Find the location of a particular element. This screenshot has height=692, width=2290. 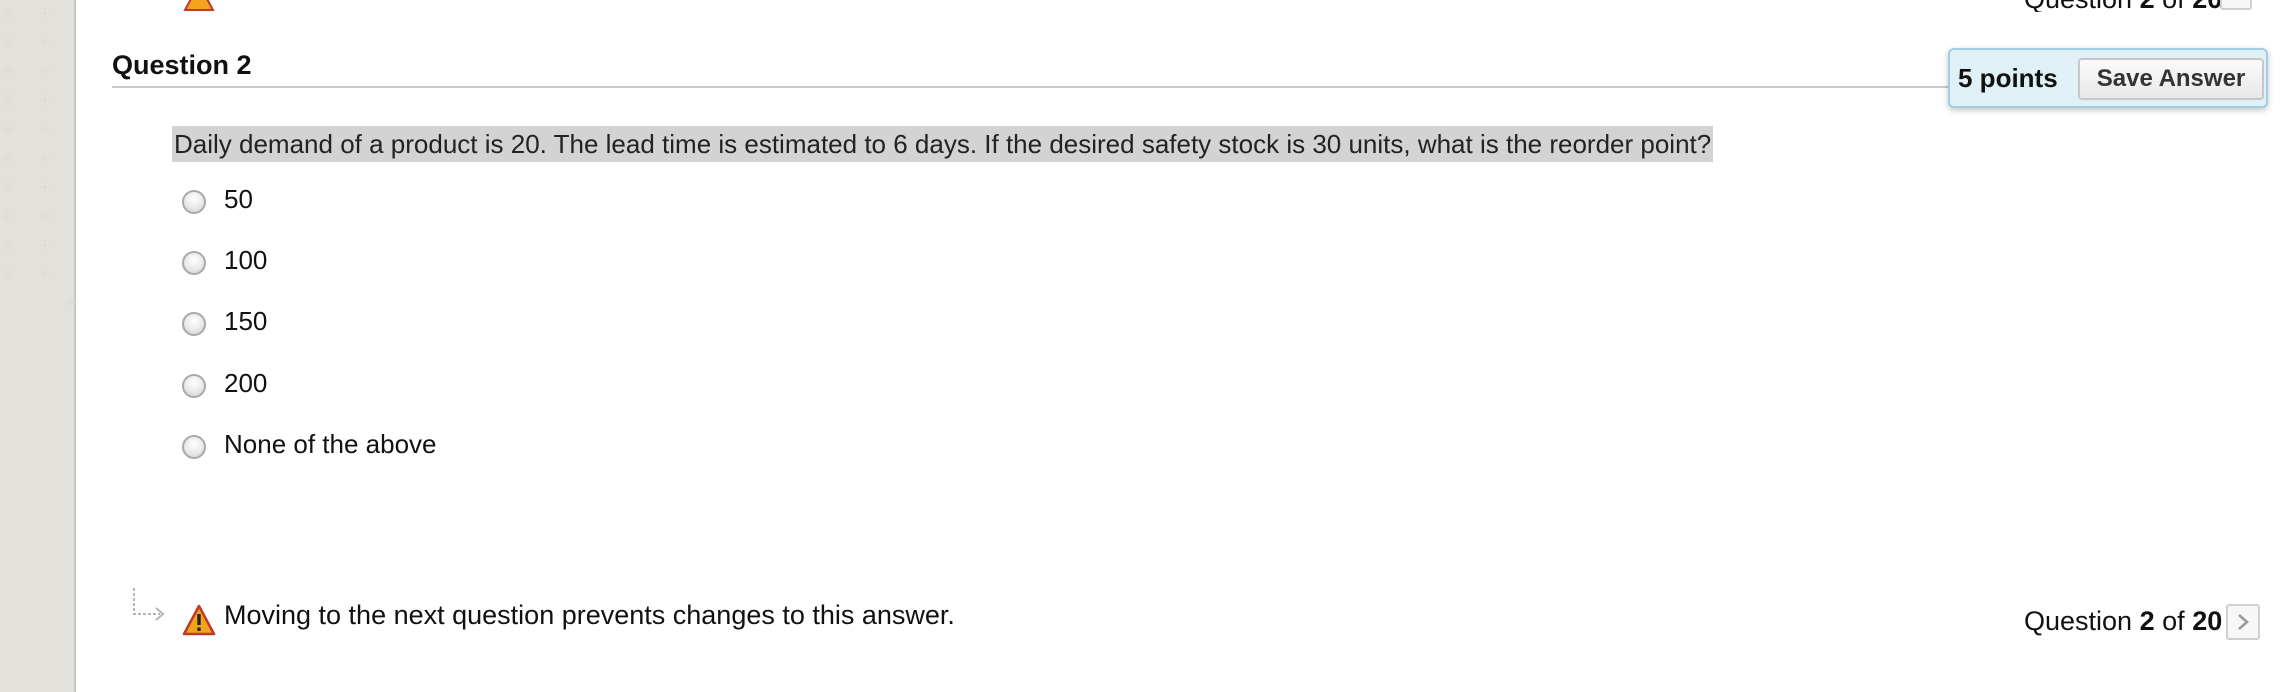

option-150: 150 is located at coordinates (482, 324).